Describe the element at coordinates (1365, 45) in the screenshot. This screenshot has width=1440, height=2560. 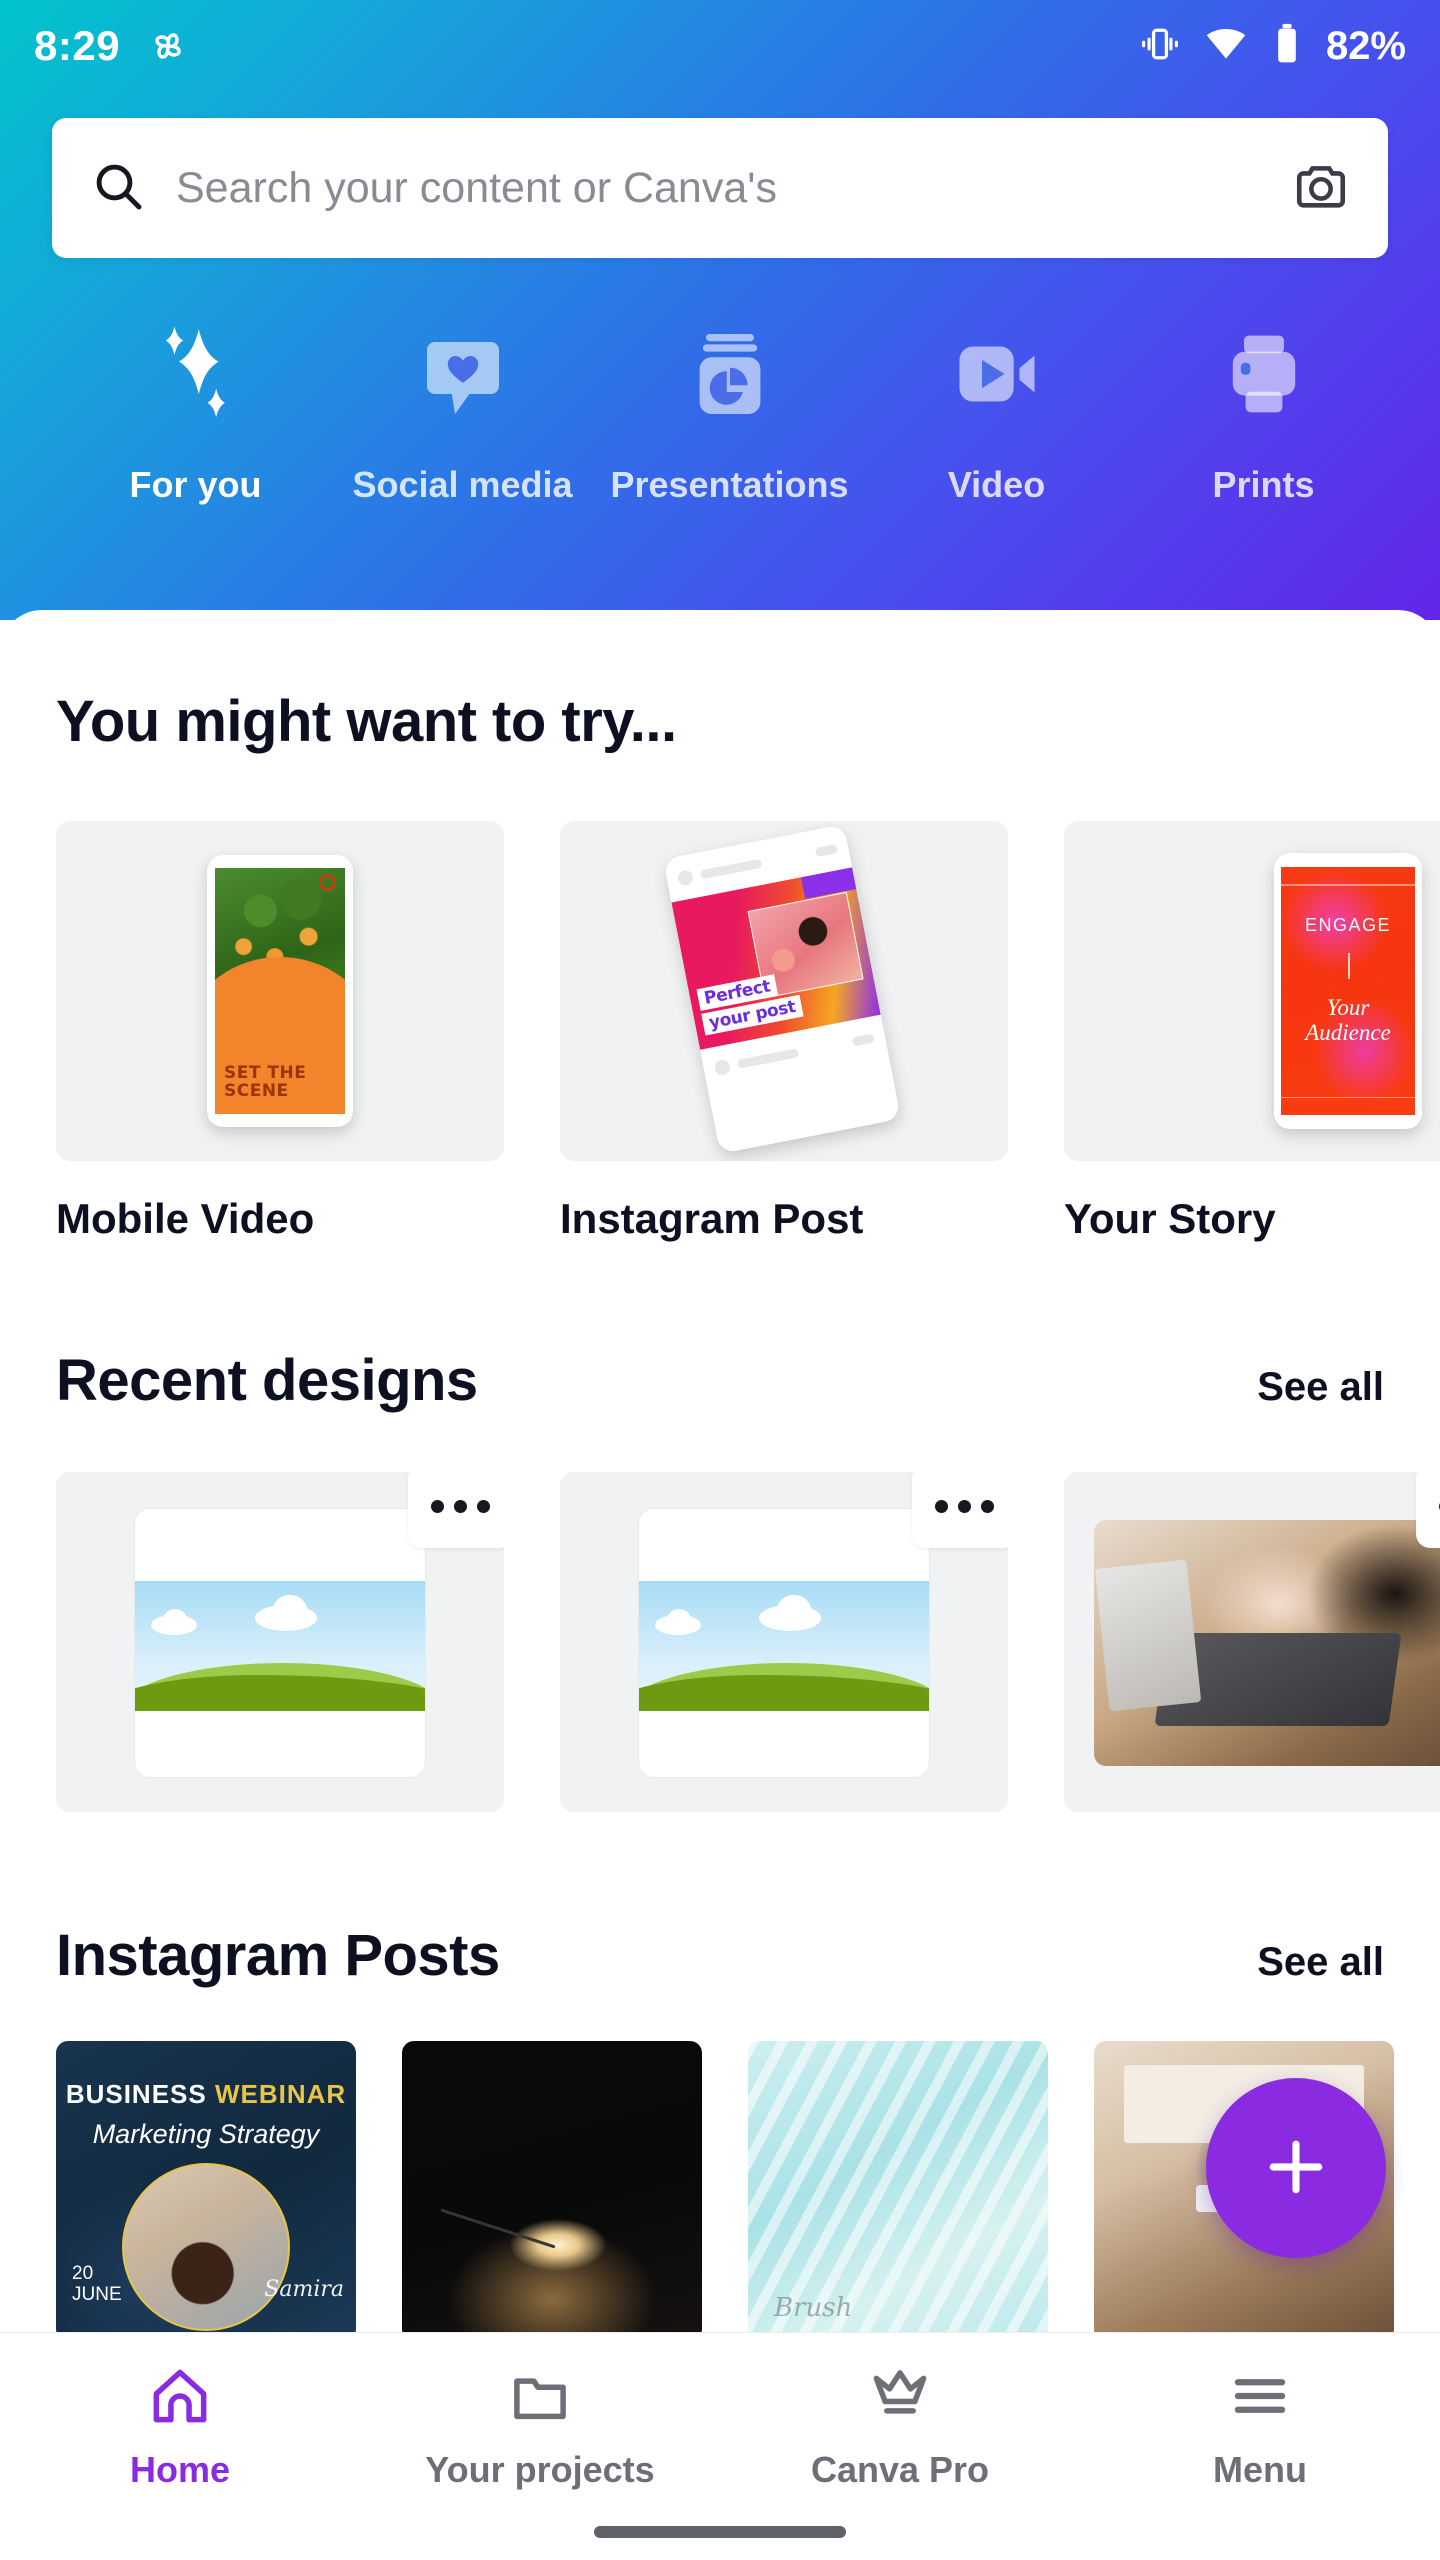
I see `battery-percentage: 82%` at that location.